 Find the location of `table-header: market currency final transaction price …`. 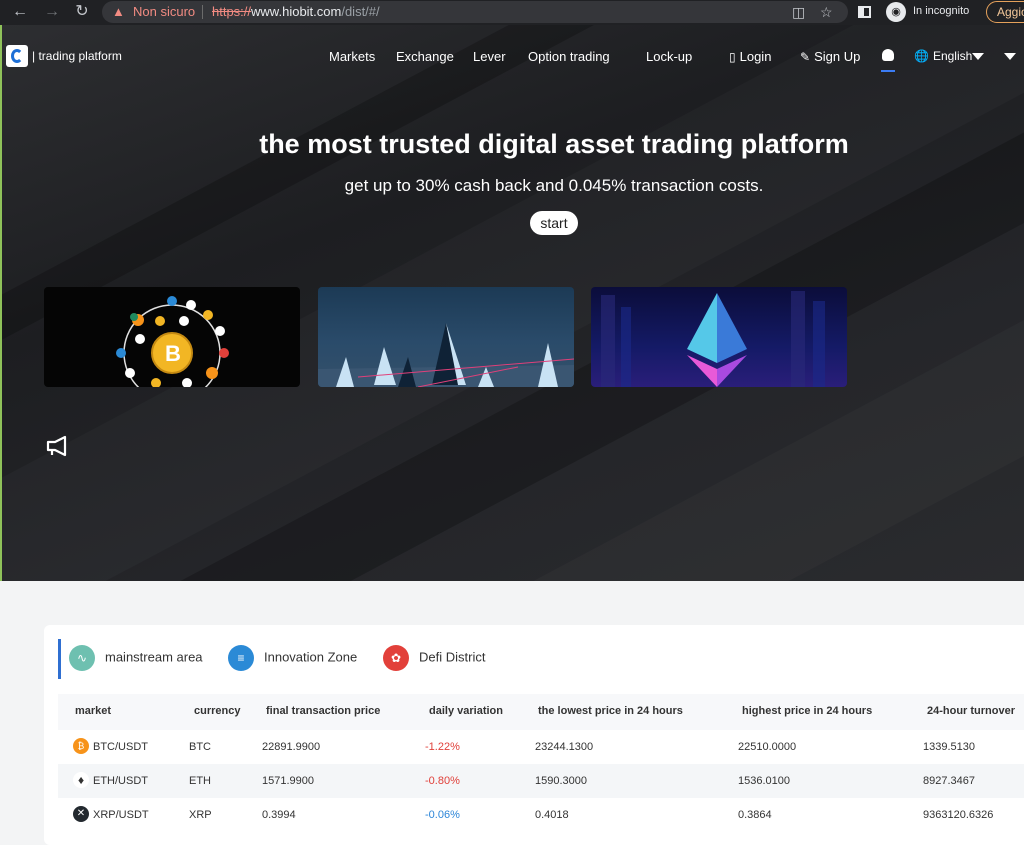

table-header: market currency final transaction price … is located at coordinates (541, 712).